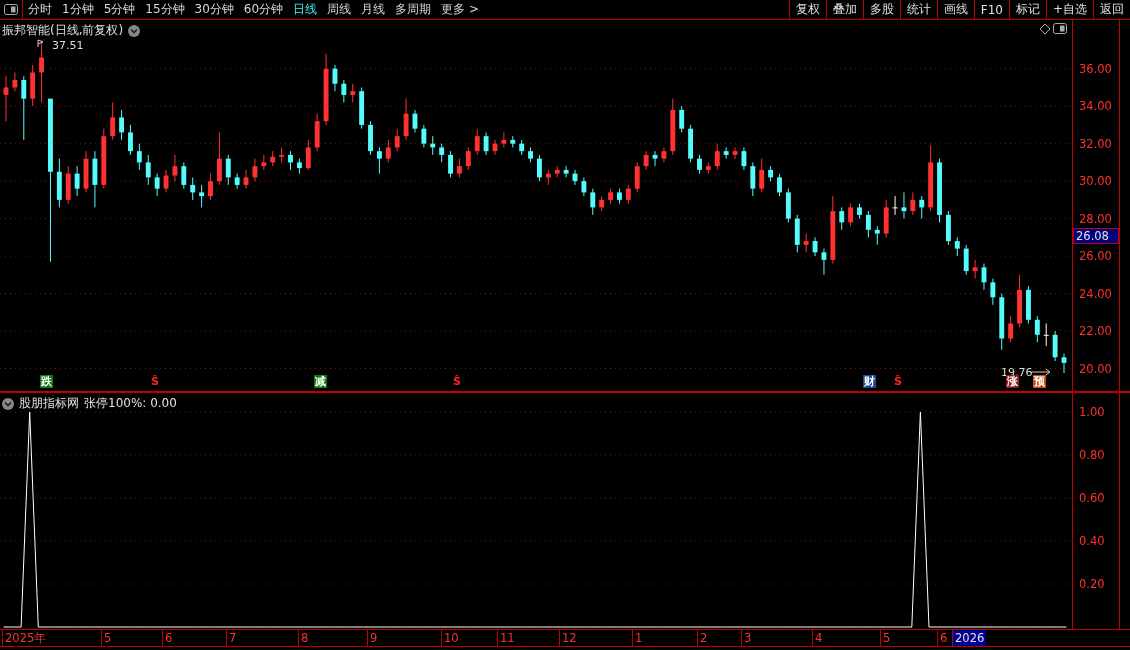  I want to click on axis-label: 0.40, so click(1092, 541).